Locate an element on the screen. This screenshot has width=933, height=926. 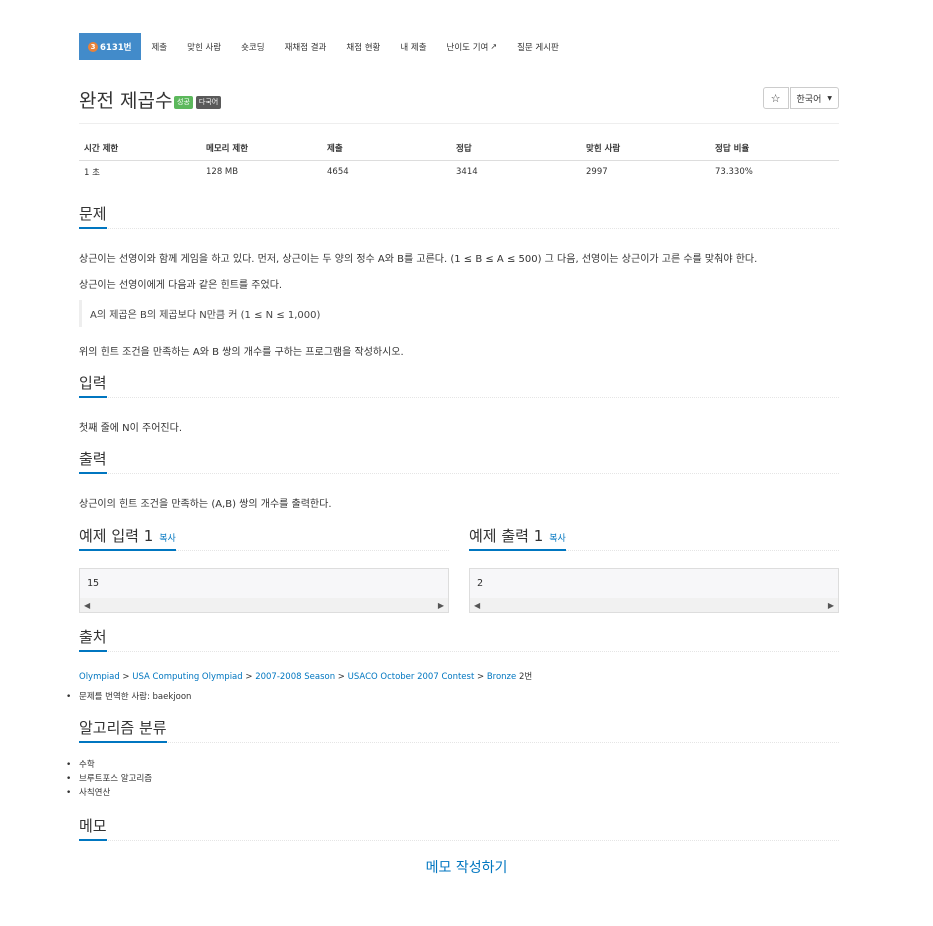
sample-input-title: 예제 입력 1 복사 is located at coordinates (127, 538).